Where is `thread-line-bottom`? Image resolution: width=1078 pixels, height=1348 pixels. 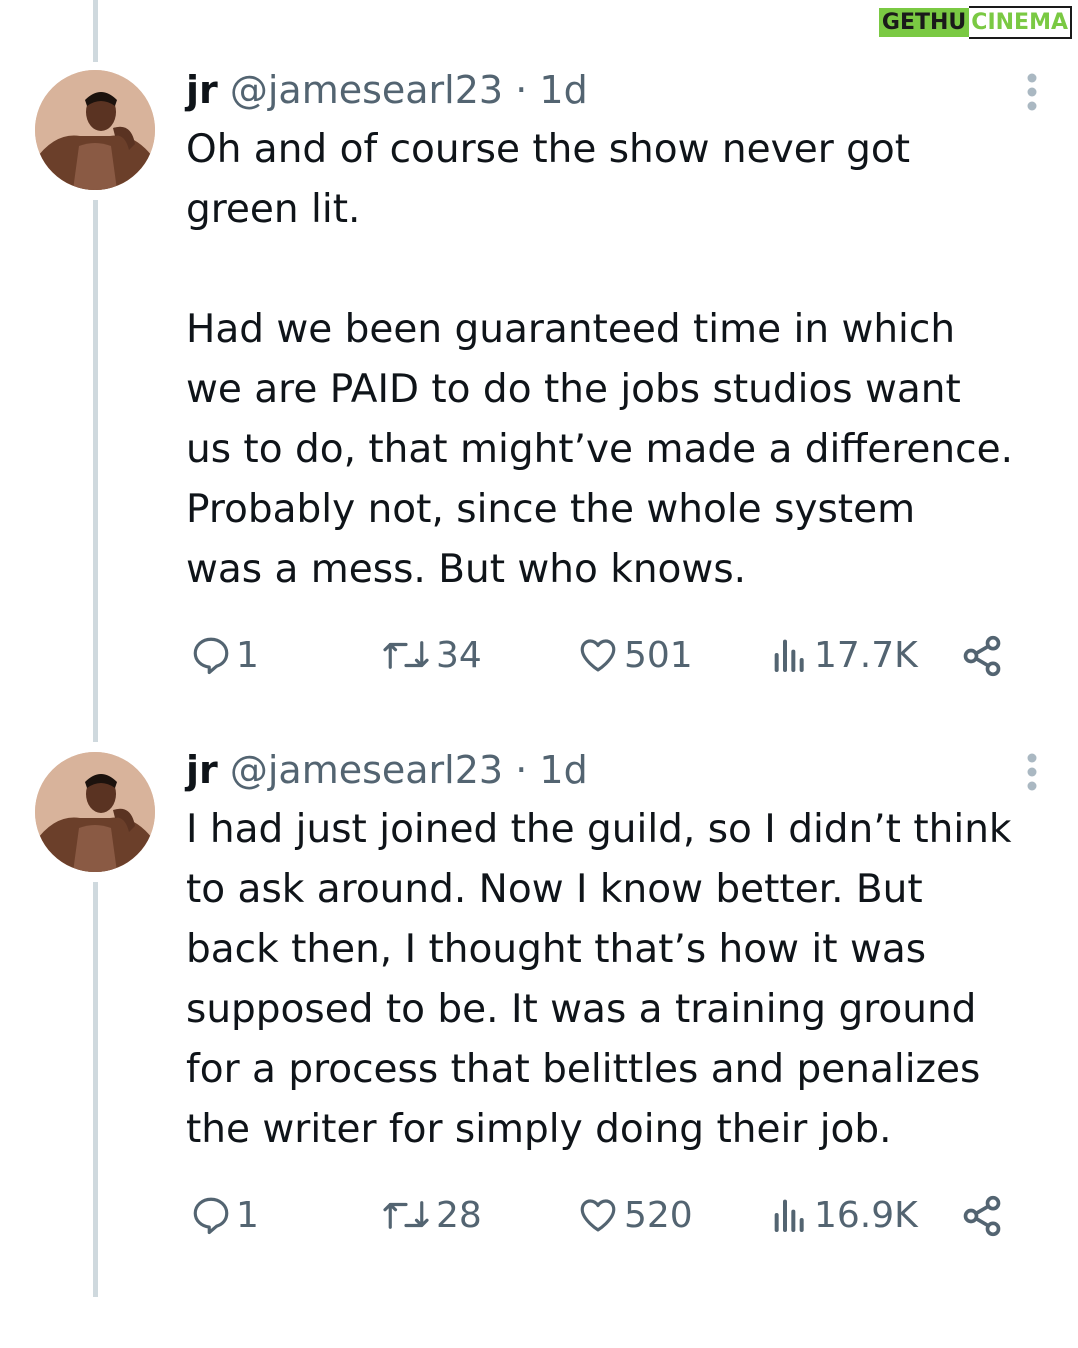 thread-line-bottom is located at coordinates (95, 1089).